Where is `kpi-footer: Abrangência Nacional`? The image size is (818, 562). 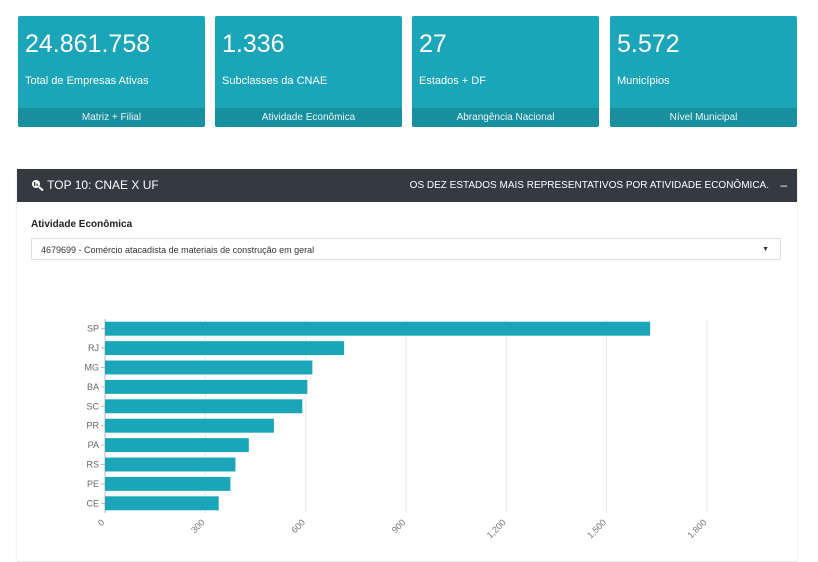
kpi-footer: Abrangência Nacional is located at coordinates (505, 117).